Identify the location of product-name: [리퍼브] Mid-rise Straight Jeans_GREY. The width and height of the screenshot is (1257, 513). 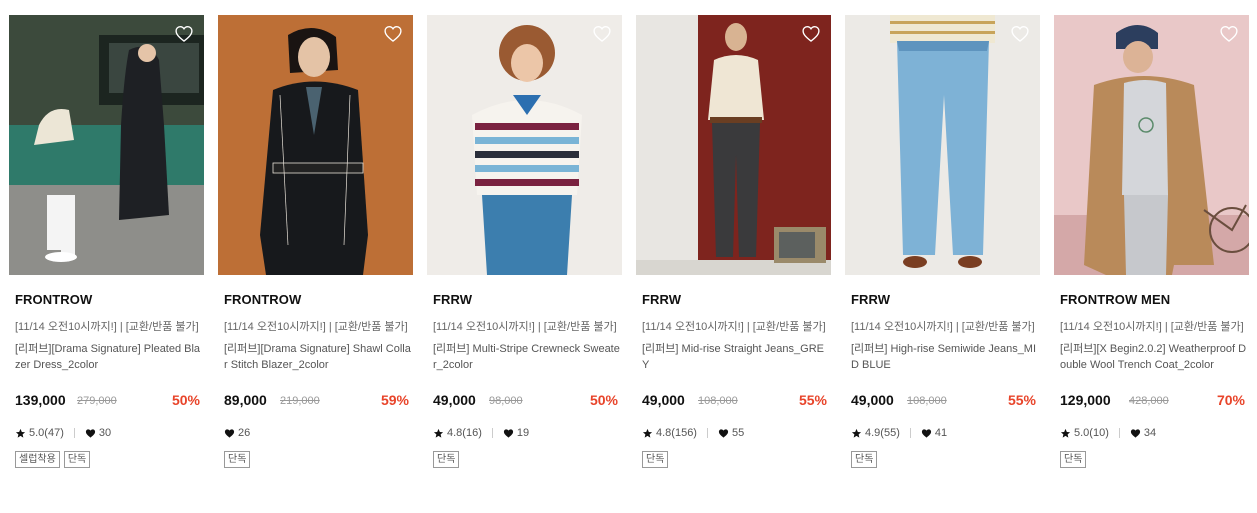
(736, 357).